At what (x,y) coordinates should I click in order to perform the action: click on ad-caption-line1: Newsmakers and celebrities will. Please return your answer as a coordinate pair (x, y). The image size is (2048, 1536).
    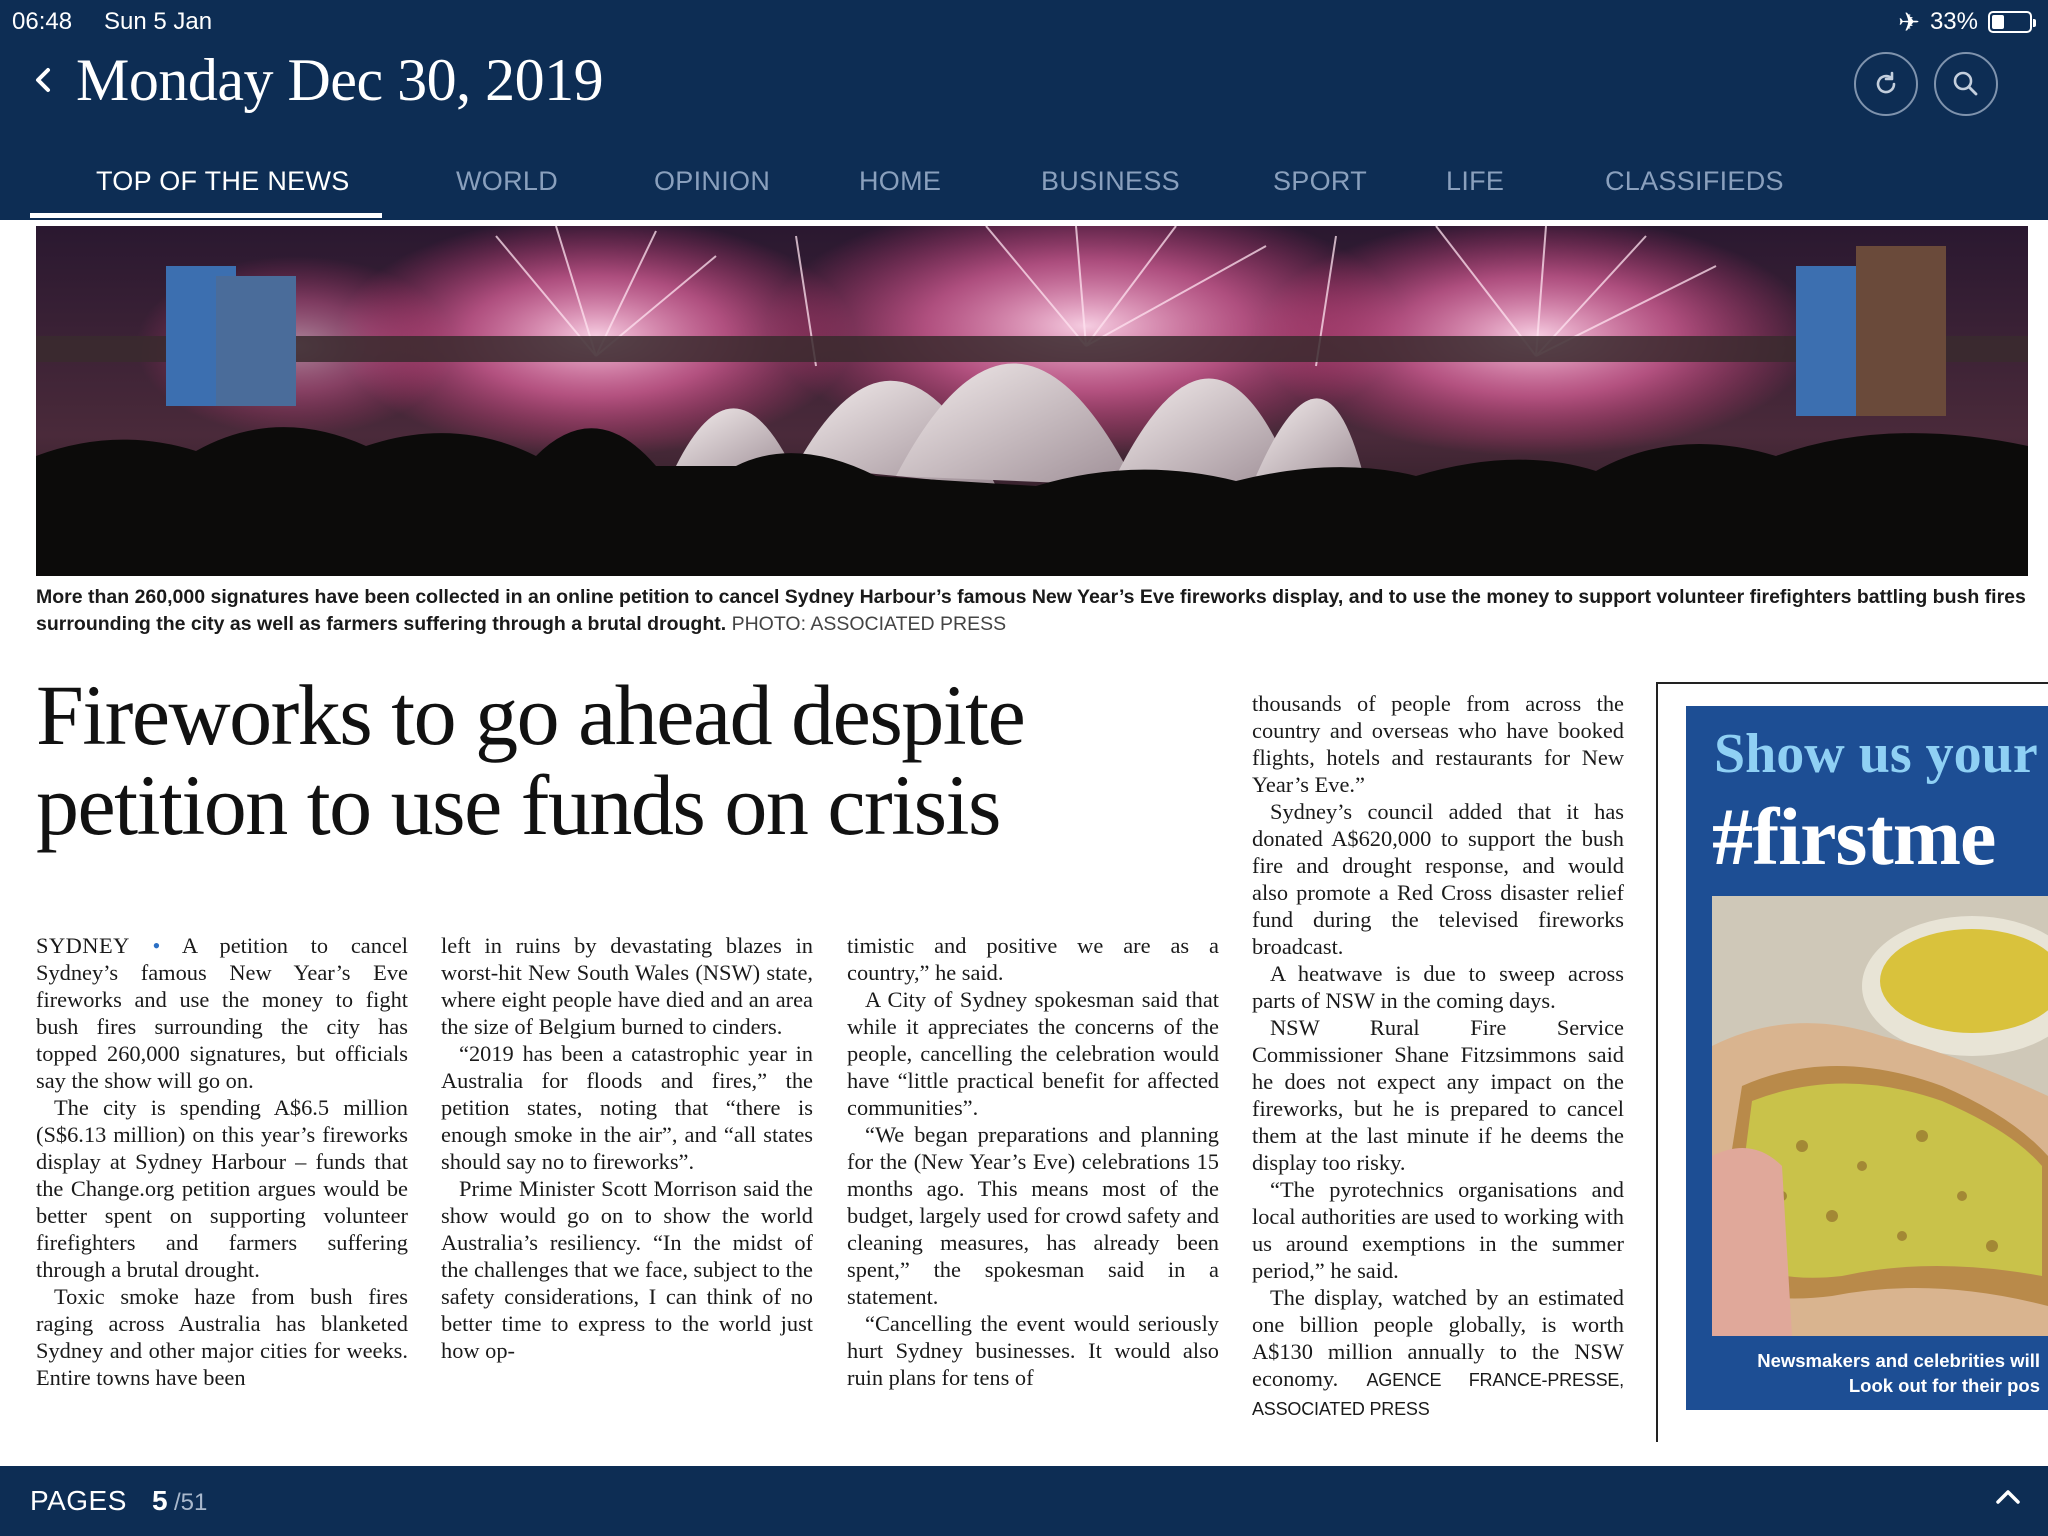
    Looking at the image, I should click on (1898, 1360).